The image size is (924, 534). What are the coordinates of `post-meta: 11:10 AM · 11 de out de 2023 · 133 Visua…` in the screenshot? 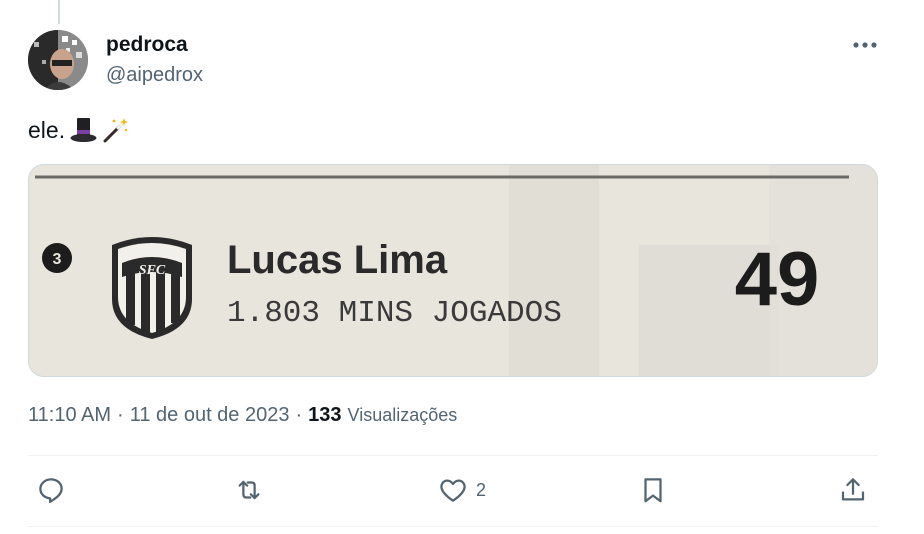 It's located at (242, 415).